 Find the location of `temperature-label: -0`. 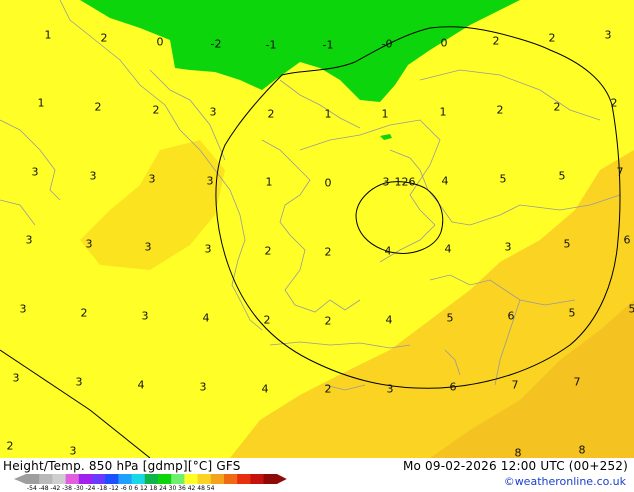

temperature-label: -0 is located at coordinates (387, 44).